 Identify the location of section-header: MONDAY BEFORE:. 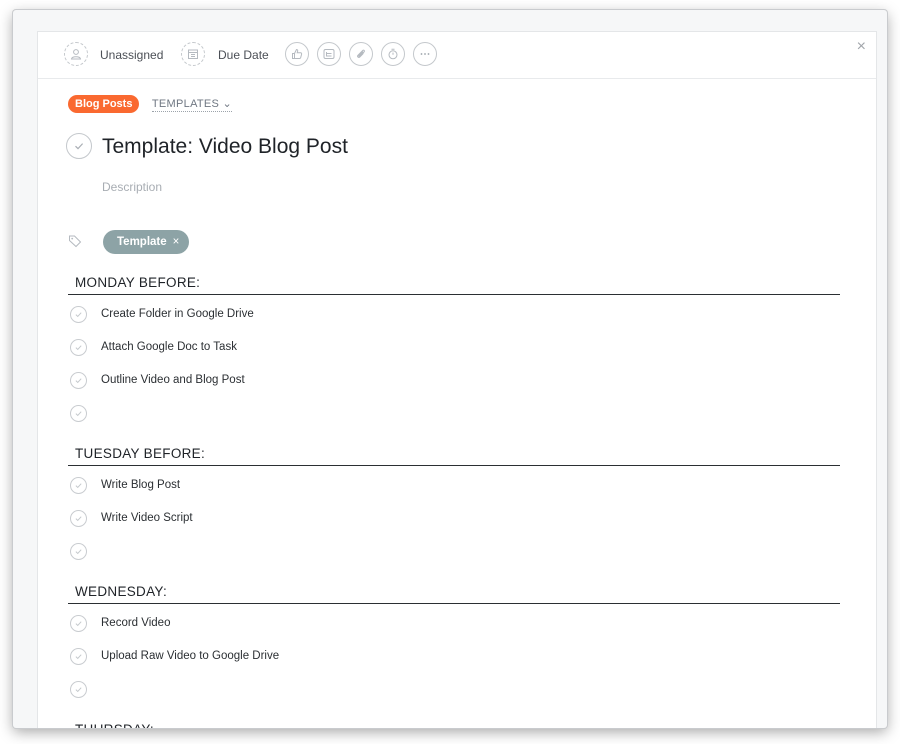
(454, 285).